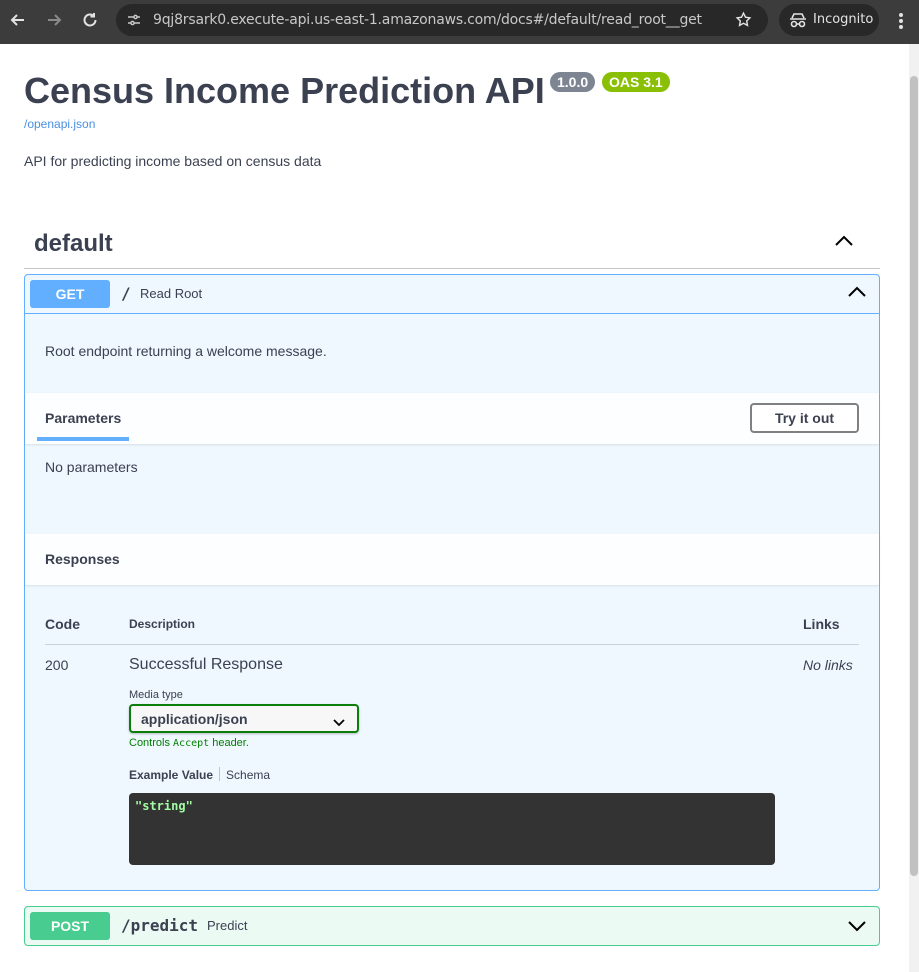 The image size is (919, 972). What do you see at coordinates (156, 695) in the screenshot?
I see `media-type-label: Media type` at bounding box center [156, 695].